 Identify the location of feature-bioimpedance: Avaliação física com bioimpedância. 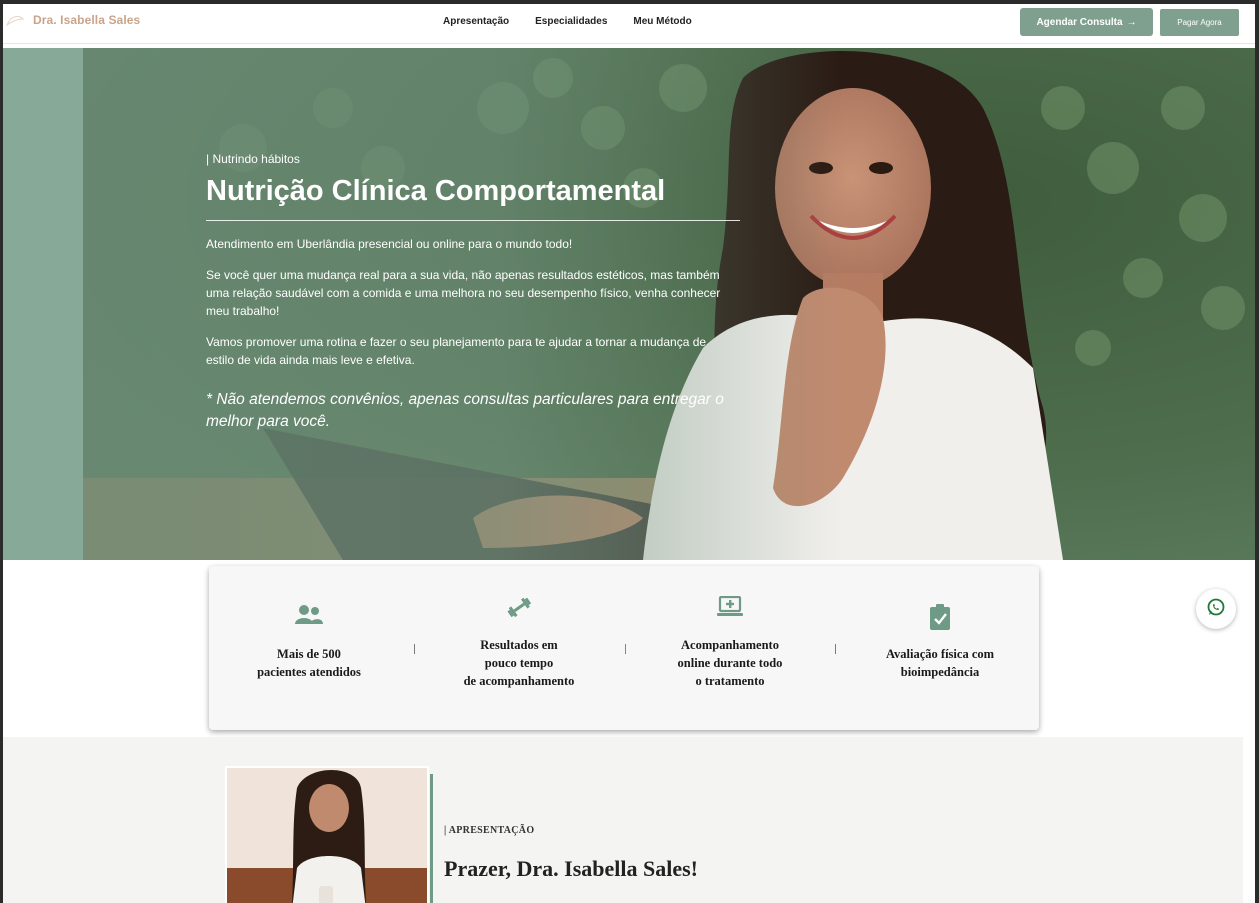
(940, 648).